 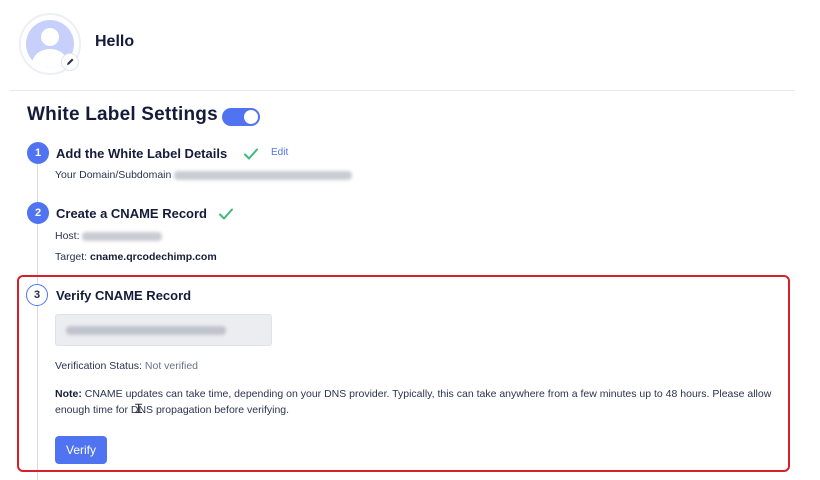 I want to click on verify-button: Verify, so click(x=81, y=450).